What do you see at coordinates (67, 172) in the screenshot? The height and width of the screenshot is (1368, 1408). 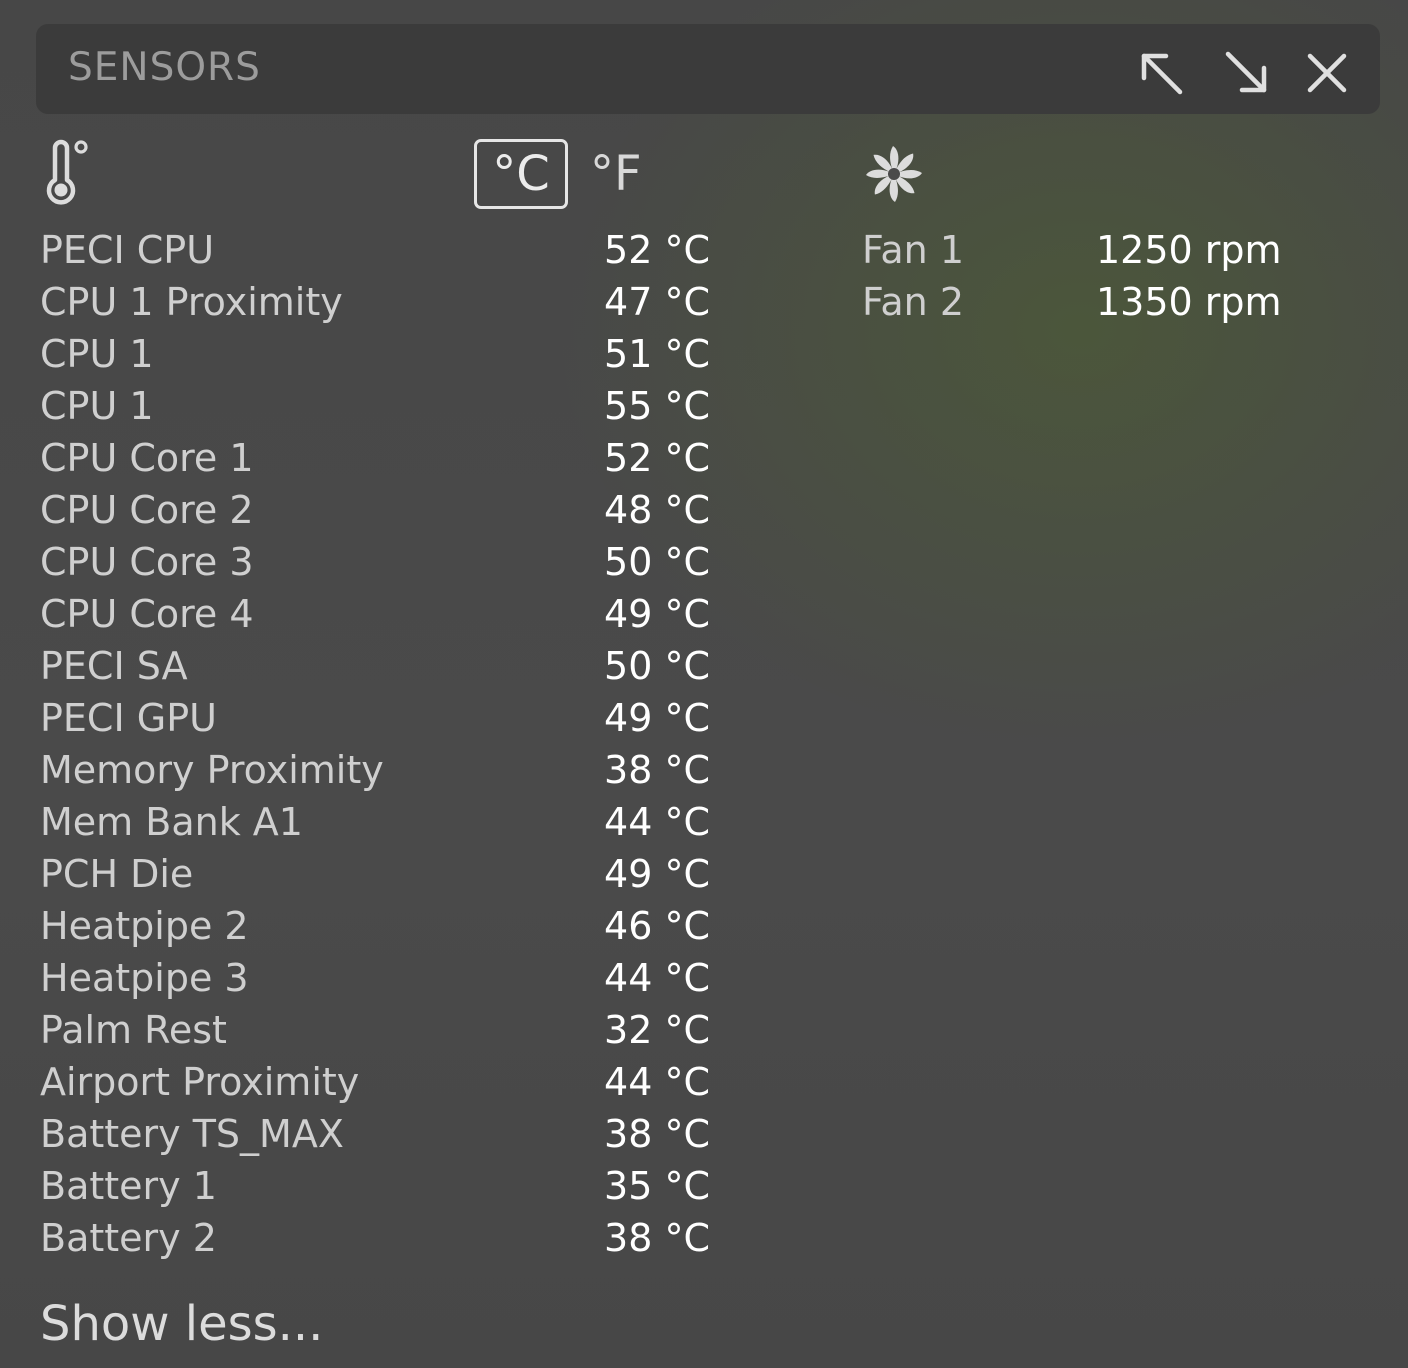 I see `thermometer-icon` at bounding box center [67, 172].